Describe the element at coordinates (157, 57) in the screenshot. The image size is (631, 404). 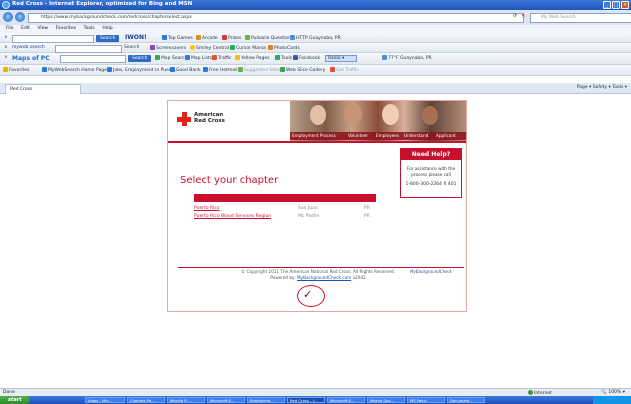
I see `map-search-icon` at that location.